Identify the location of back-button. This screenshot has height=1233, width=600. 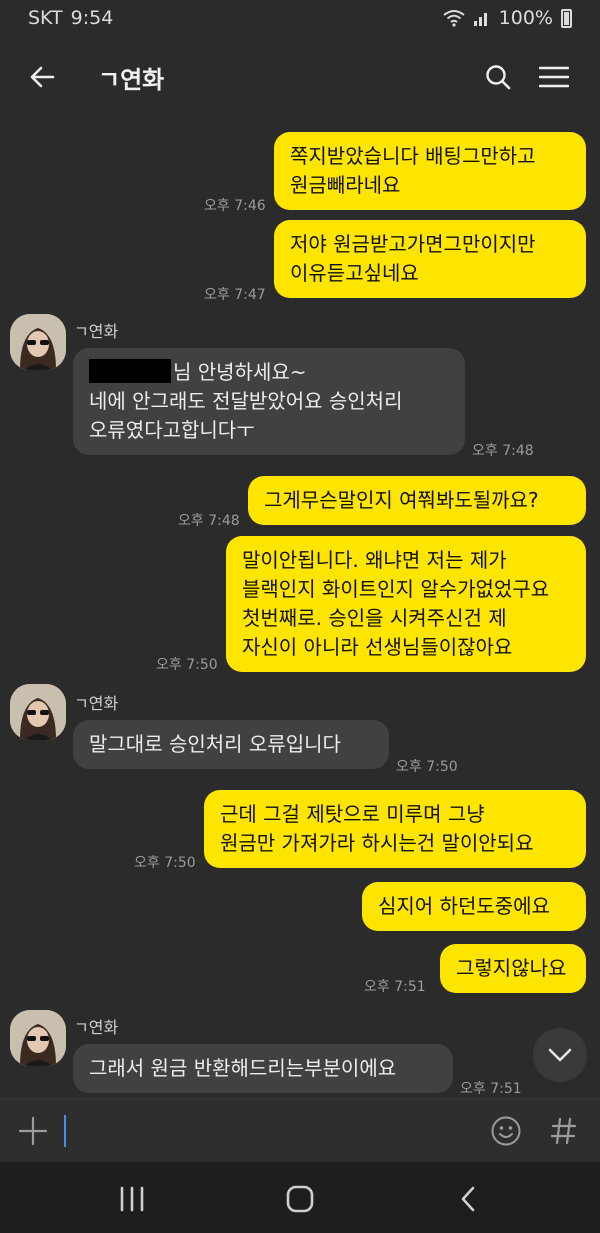
(42, 77).